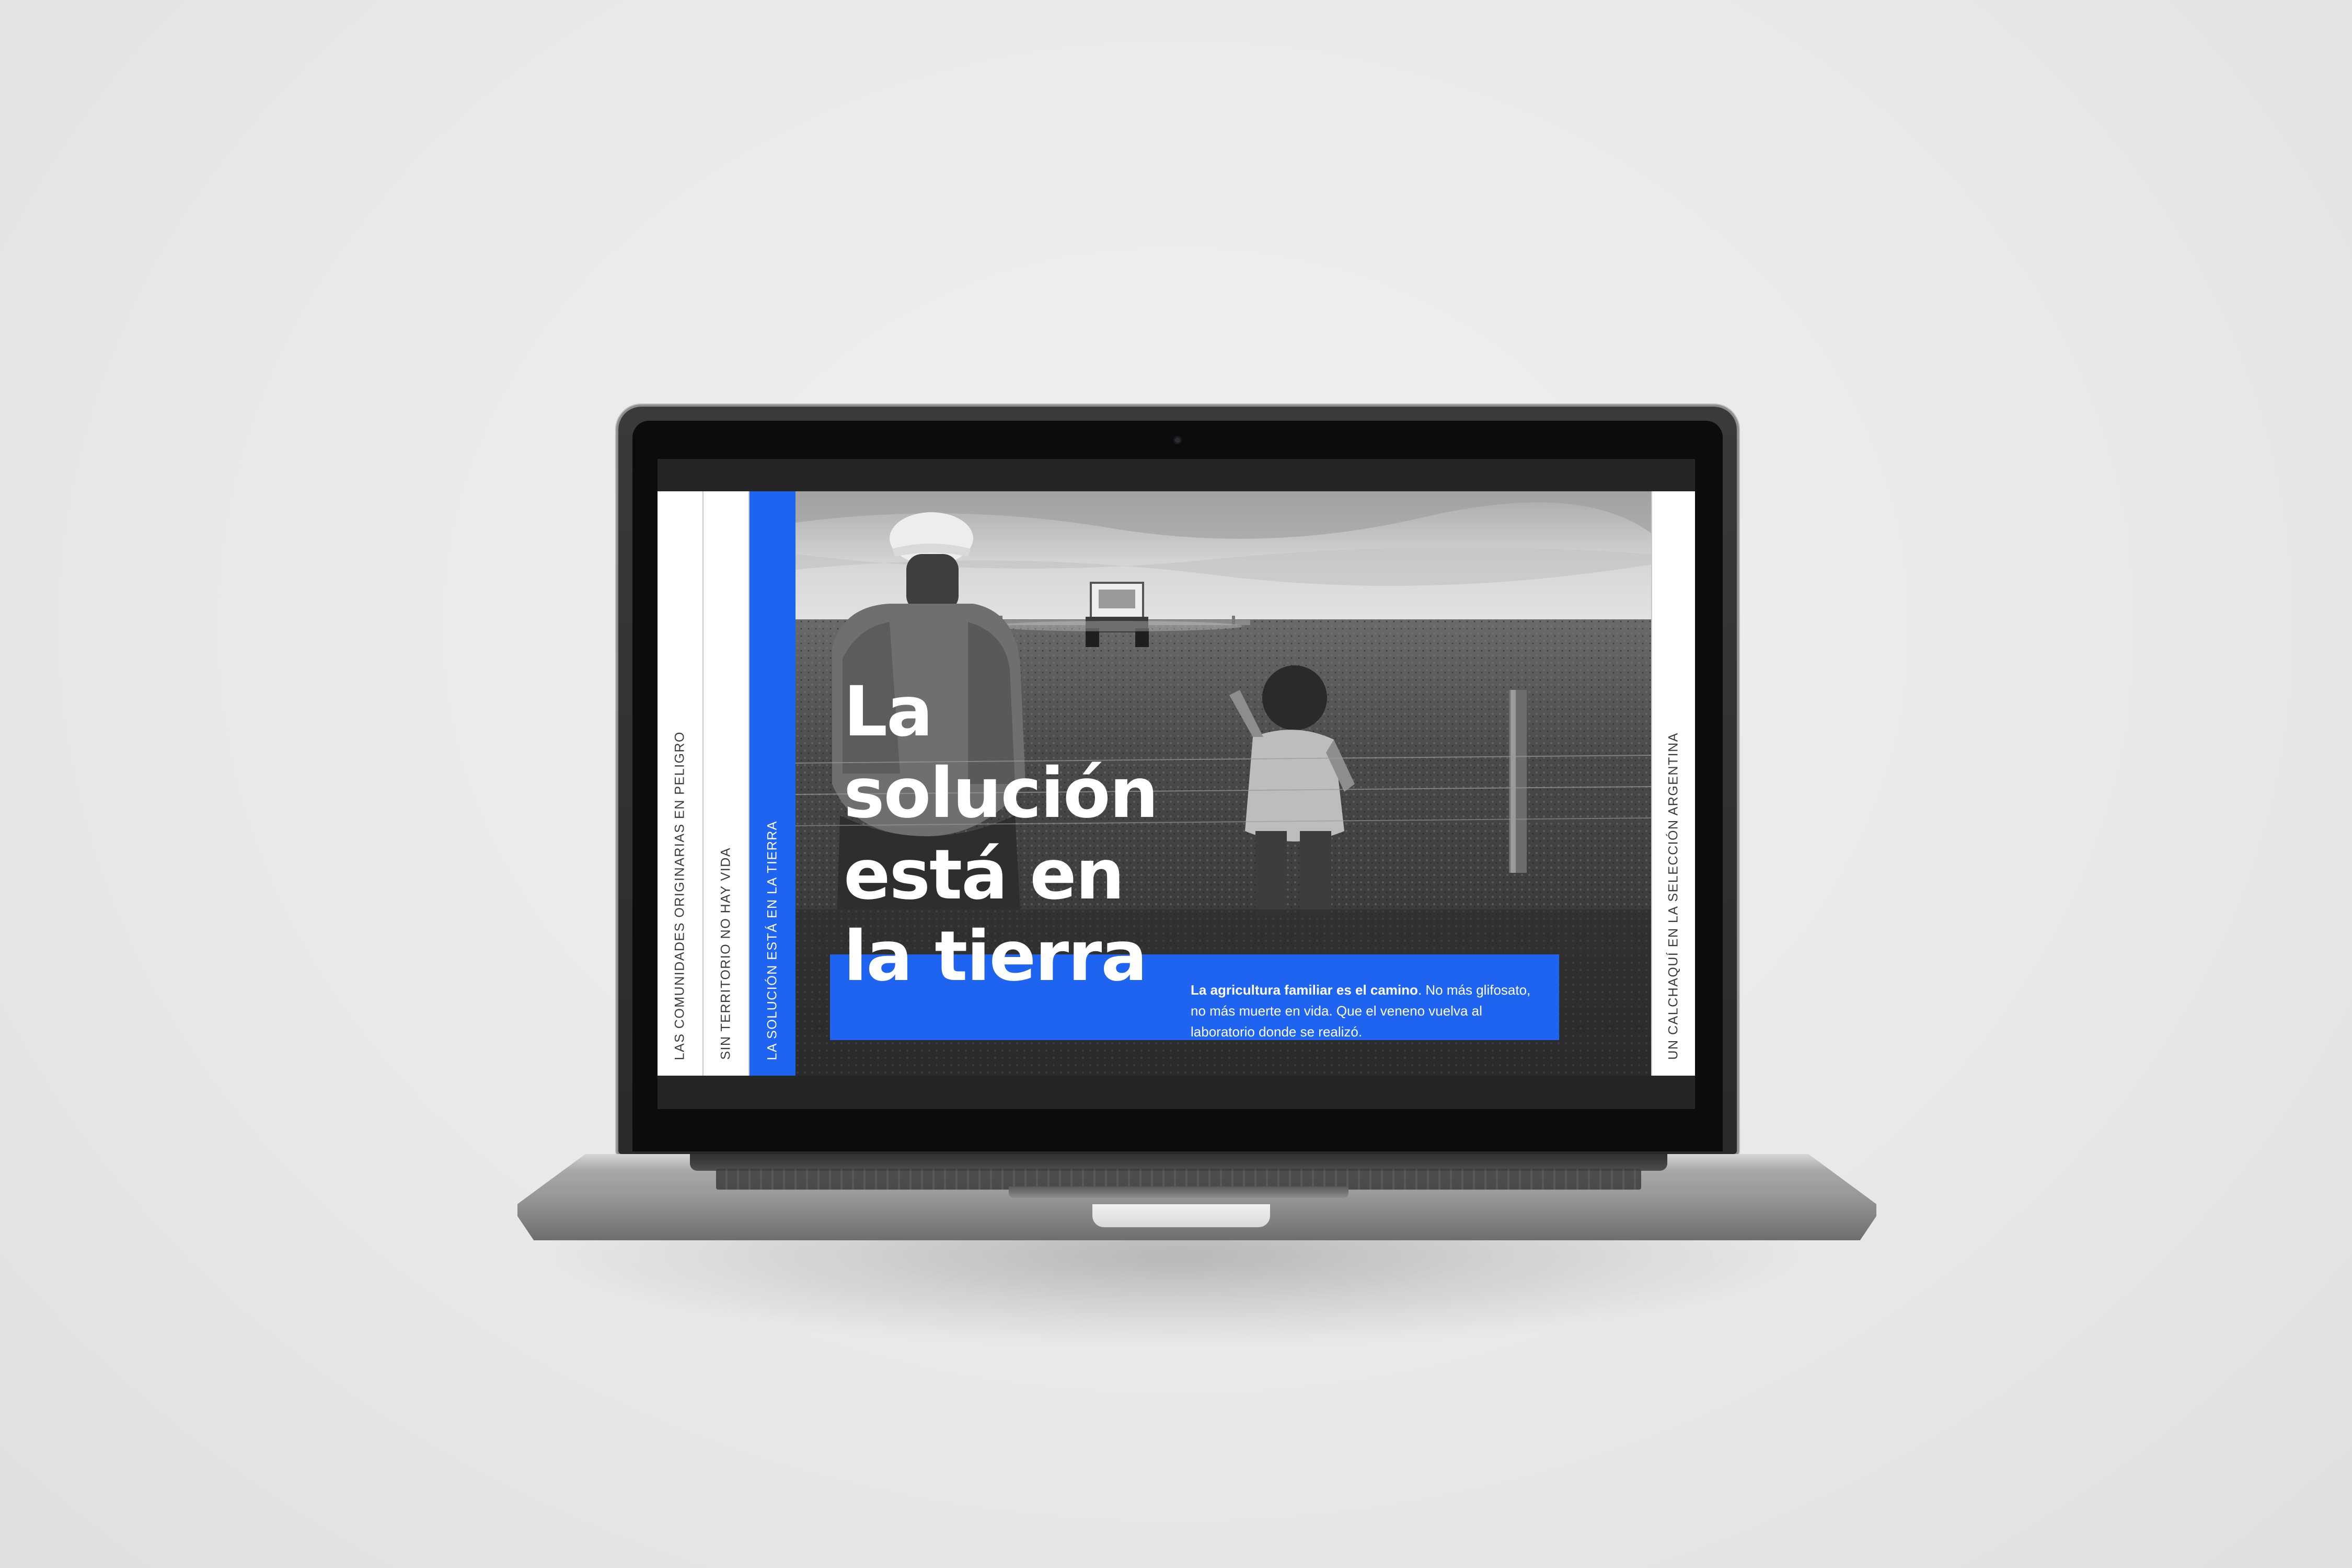  I want to click on headline-line-2: solución, so click(1001, 793).